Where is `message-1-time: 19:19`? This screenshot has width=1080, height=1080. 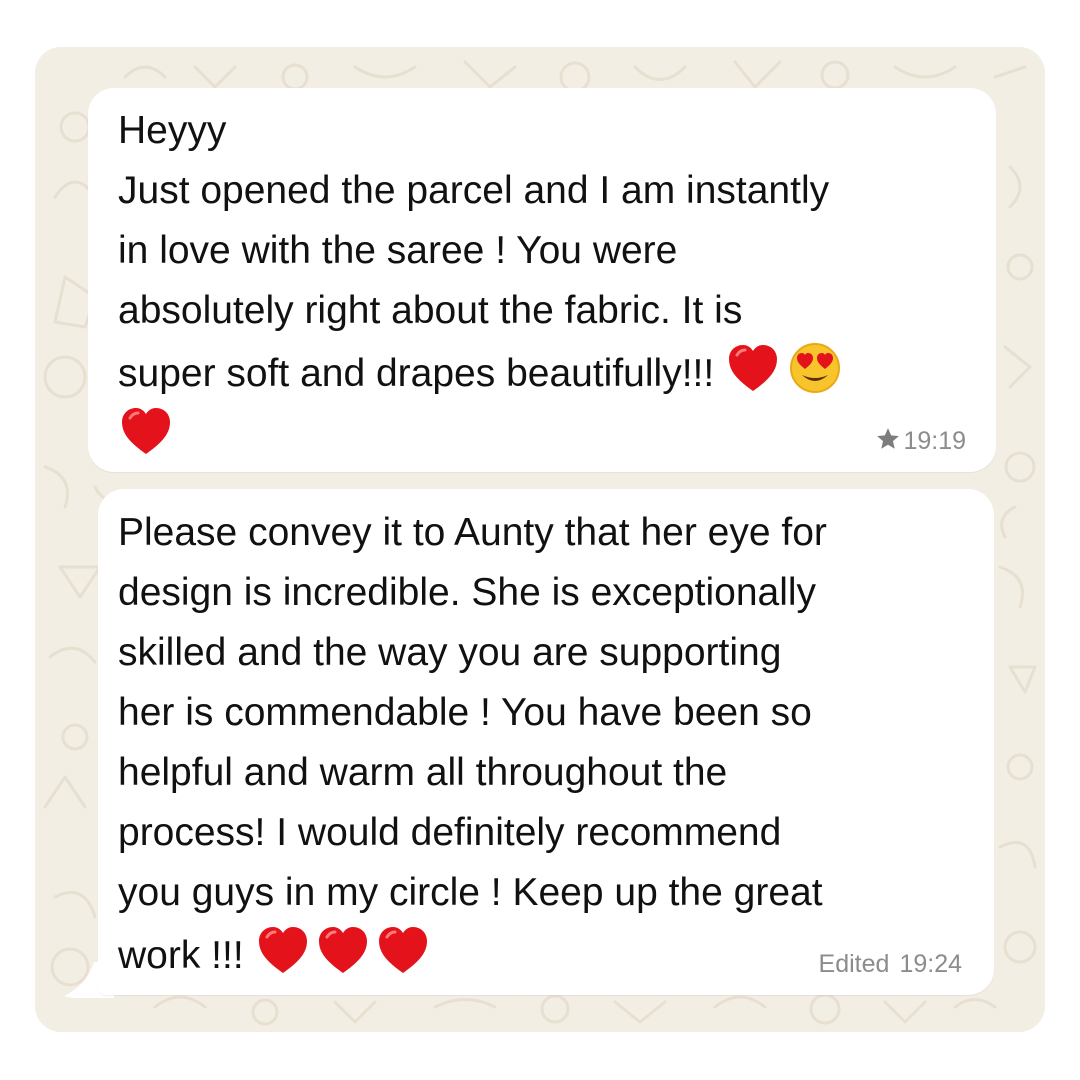 message-1-time: 19:19 is located at coordinates (934, 441).